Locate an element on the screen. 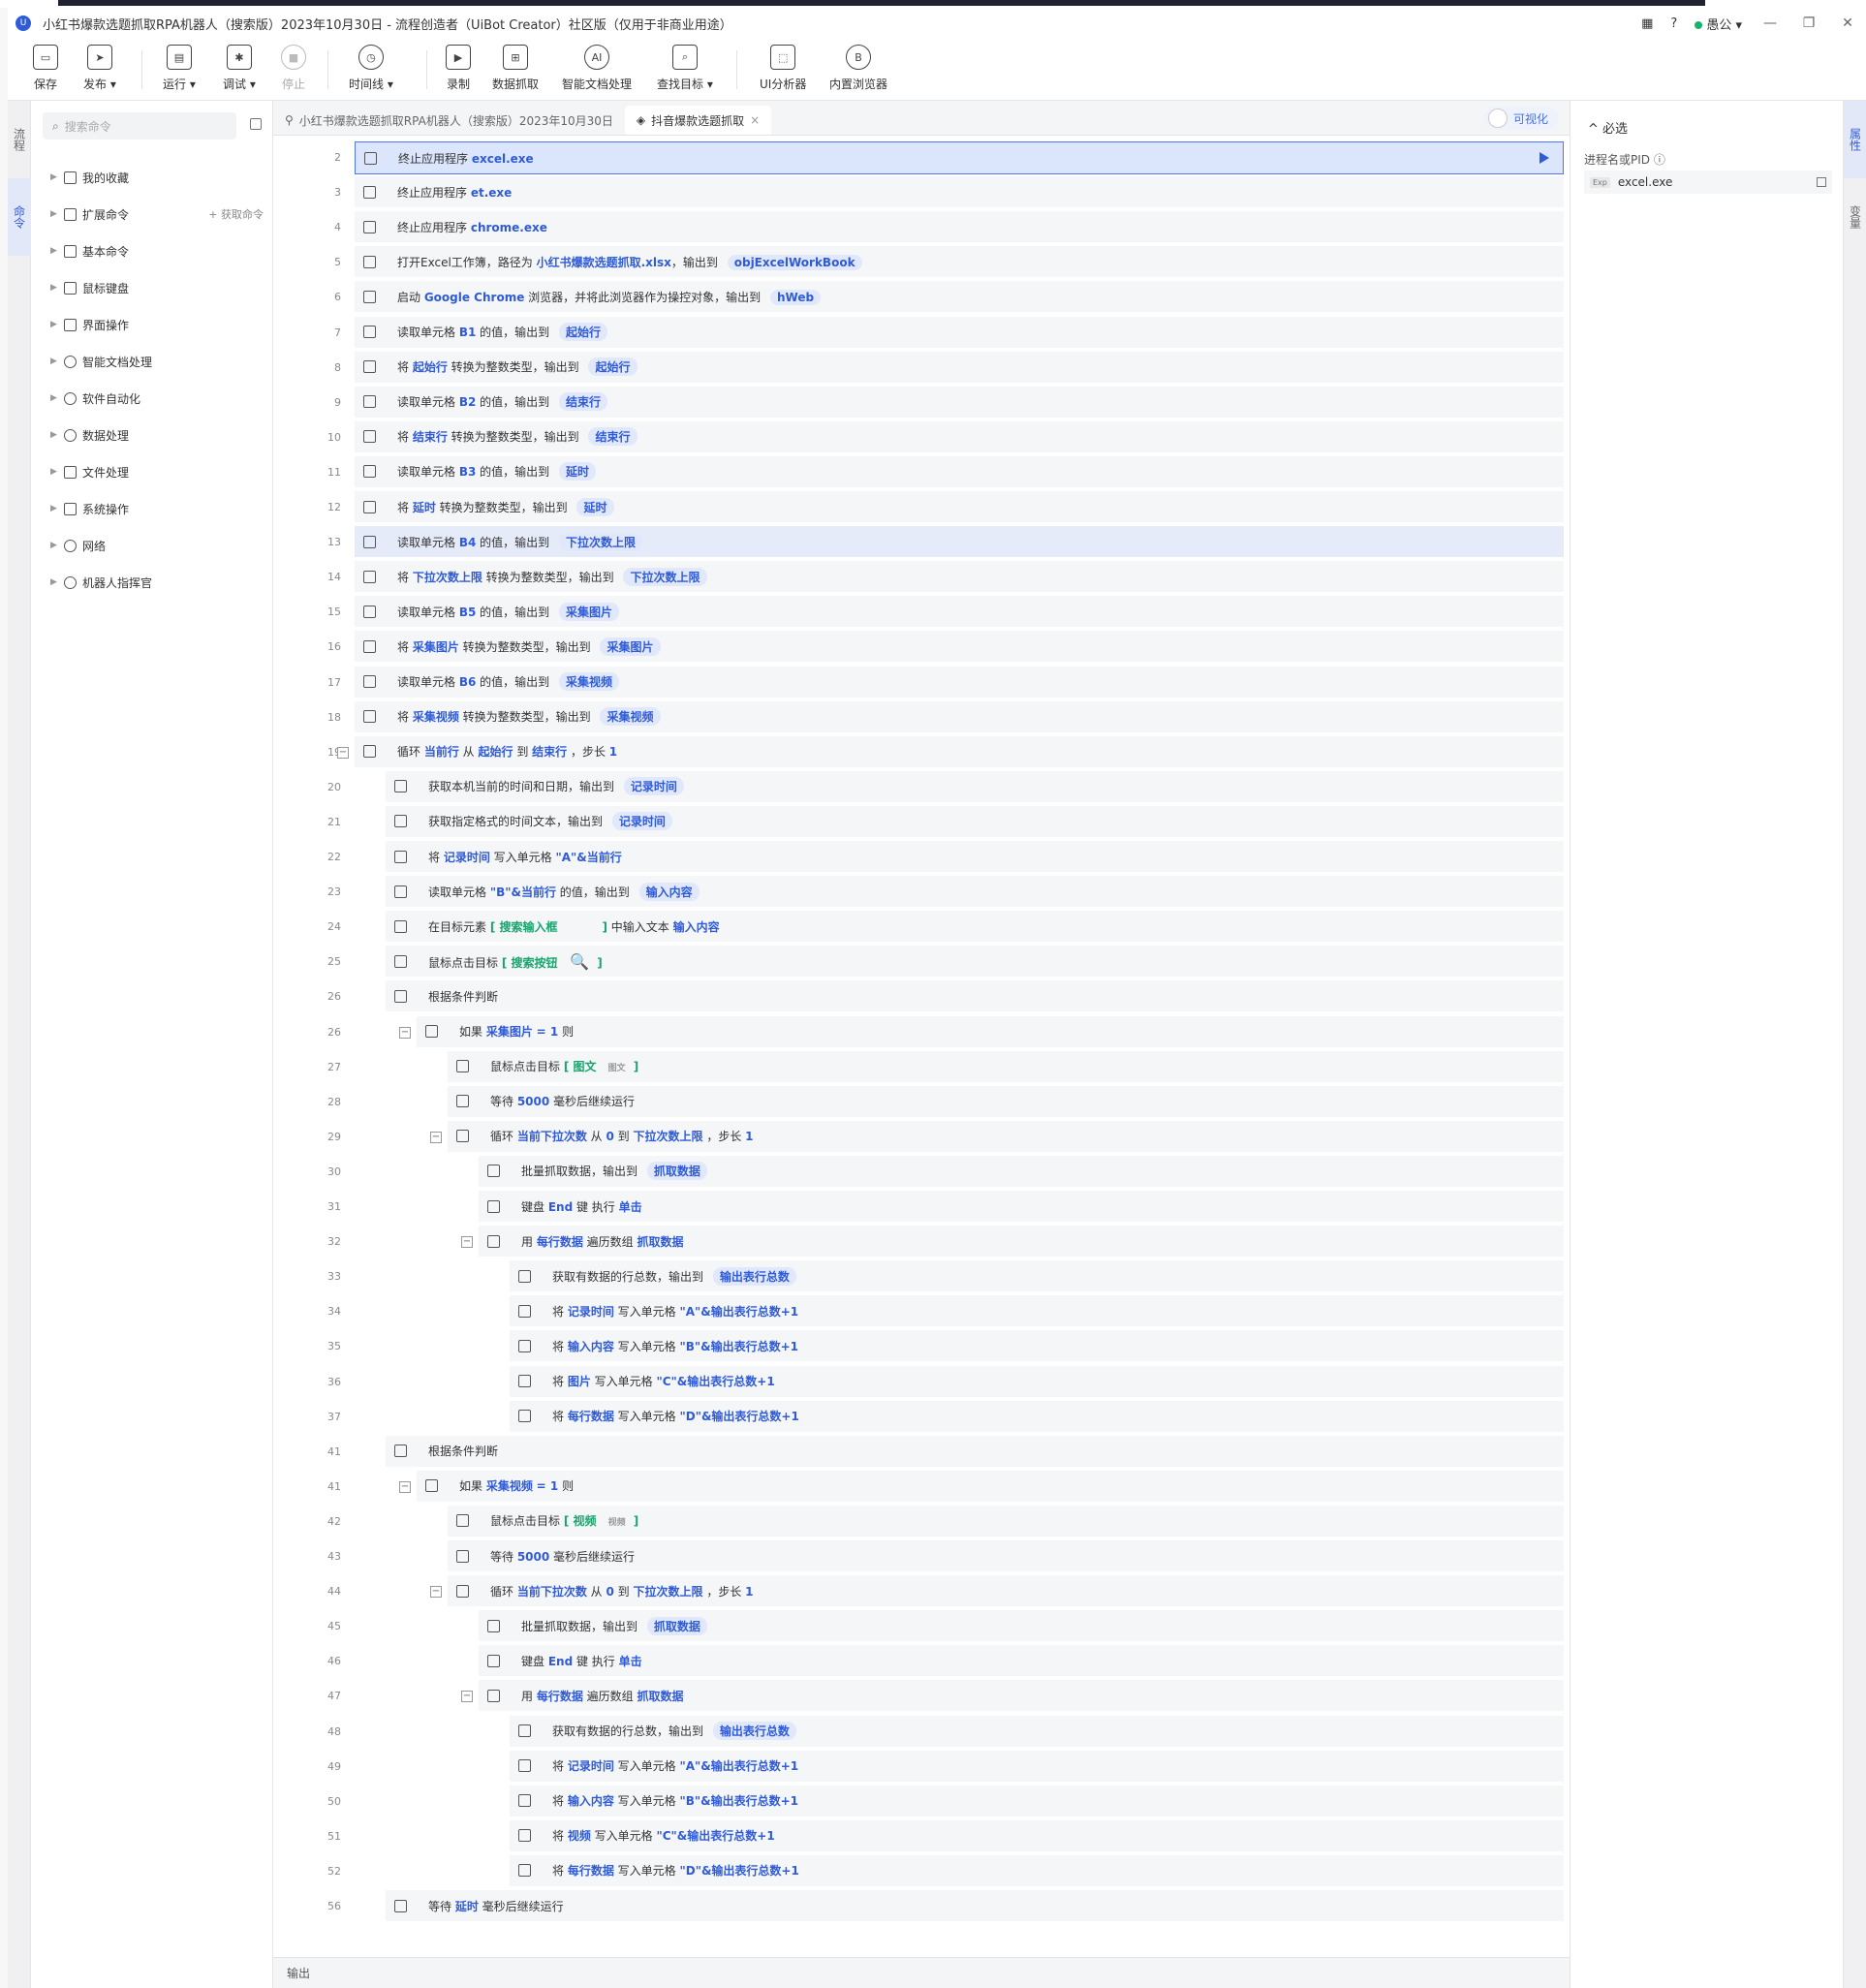  tab-douyin: ◈ 抖音爆款选题抓取 × is located at coordinates (698, 120).